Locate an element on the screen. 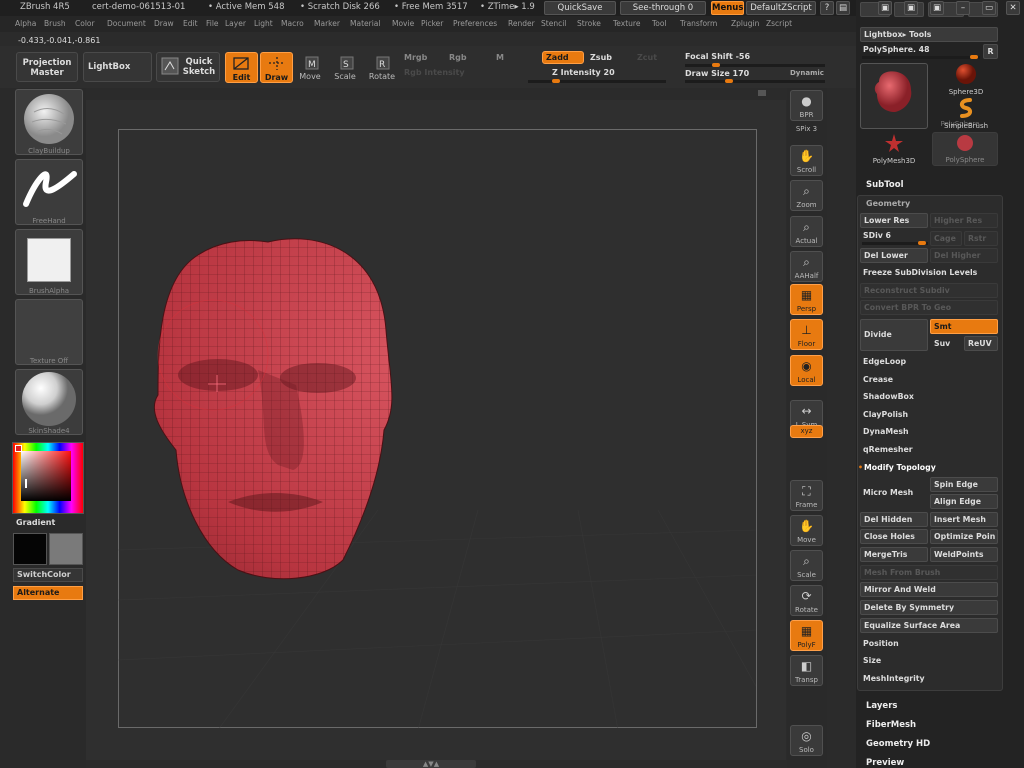  texture-thumbnail: Texture Off is located at coordinates (49, 332).